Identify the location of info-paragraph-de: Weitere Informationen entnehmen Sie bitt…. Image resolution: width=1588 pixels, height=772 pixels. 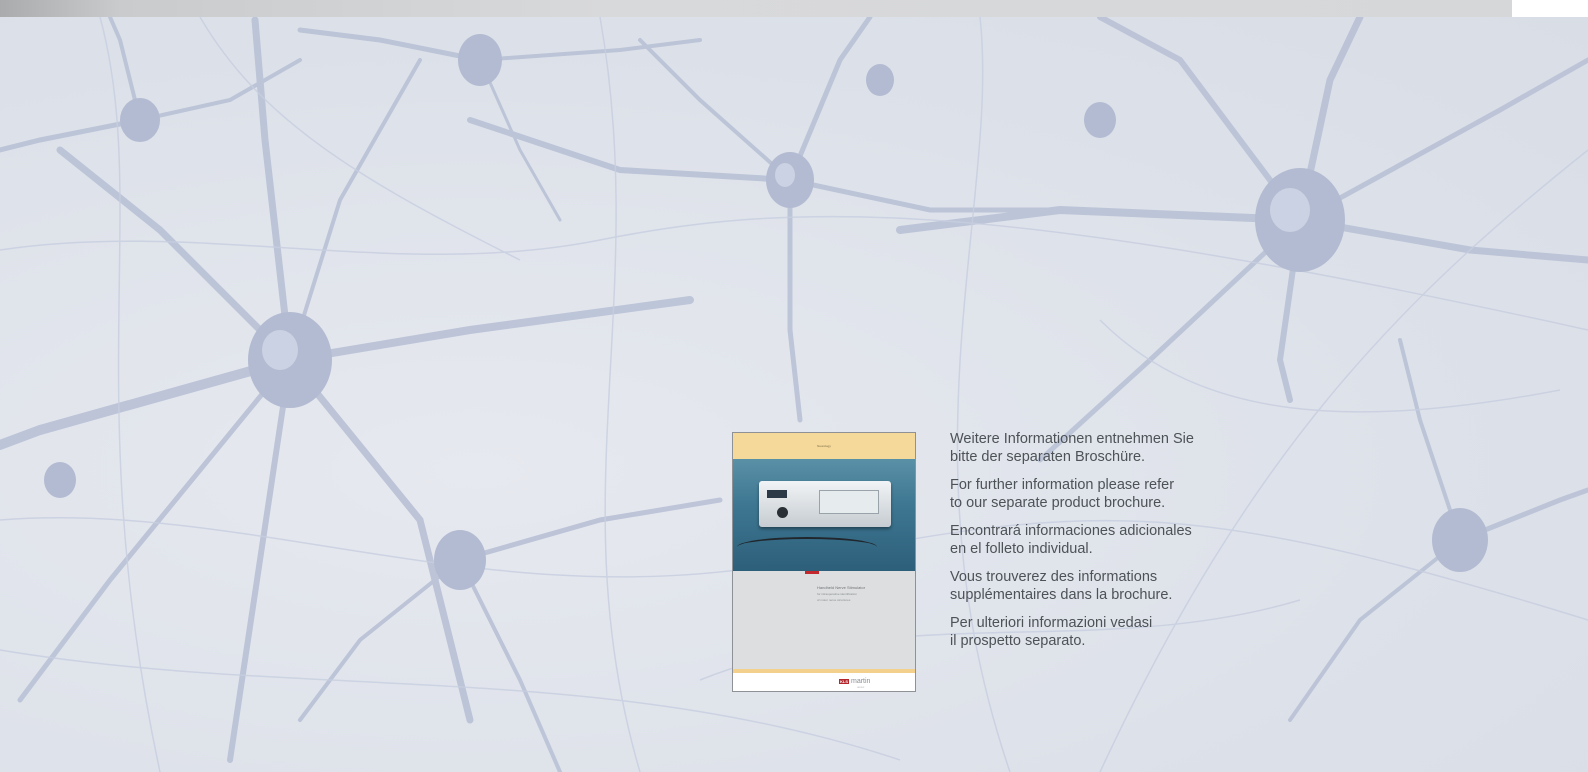
(1072, 448).